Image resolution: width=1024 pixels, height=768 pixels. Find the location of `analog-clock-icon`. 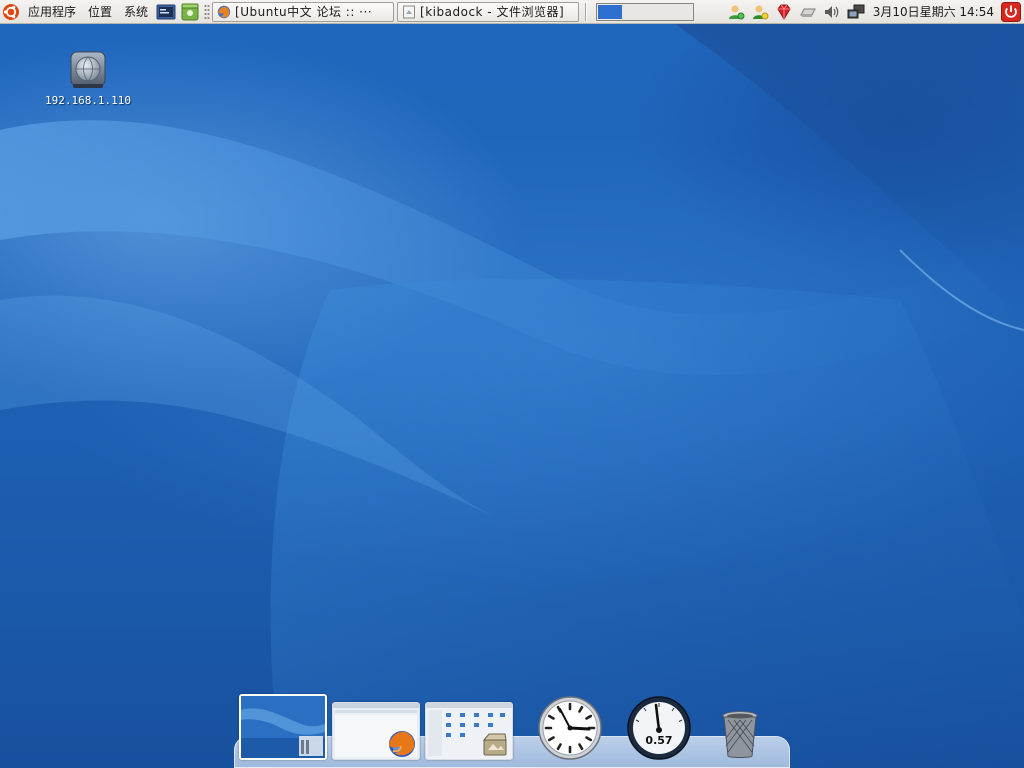

analog-clock-icon is located at coordinates (570, 728).